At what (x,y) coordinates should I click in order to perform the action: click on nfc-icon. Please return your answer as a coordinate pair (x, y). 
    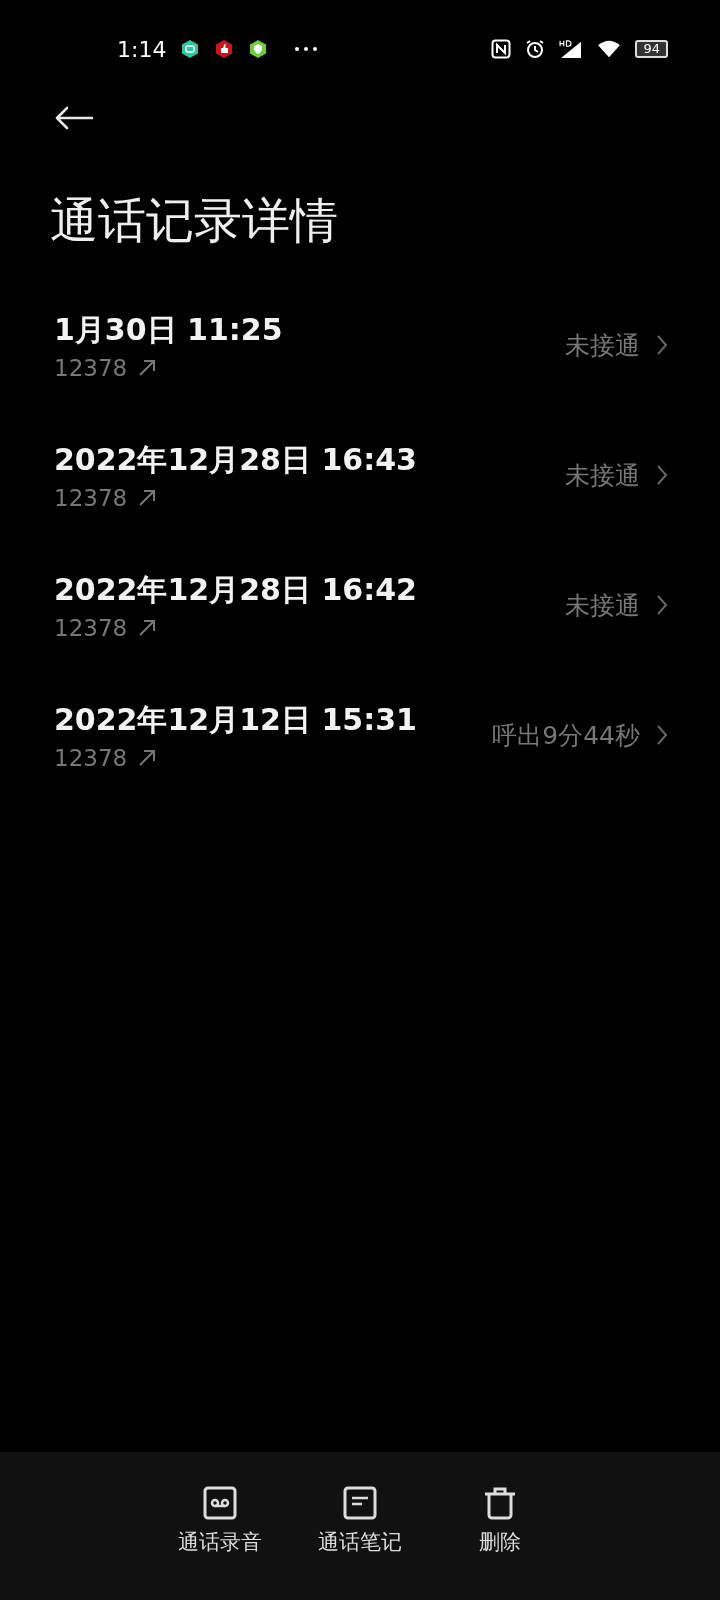
    Looking at the image, I should click on (501, 49).